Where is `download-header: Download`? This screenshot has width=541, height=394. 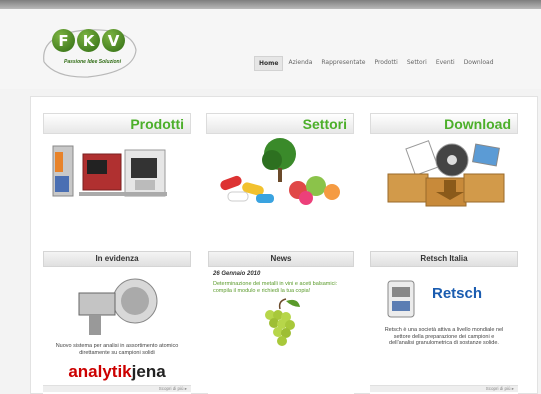
download-header: Download is located at coordinates (444, 123).